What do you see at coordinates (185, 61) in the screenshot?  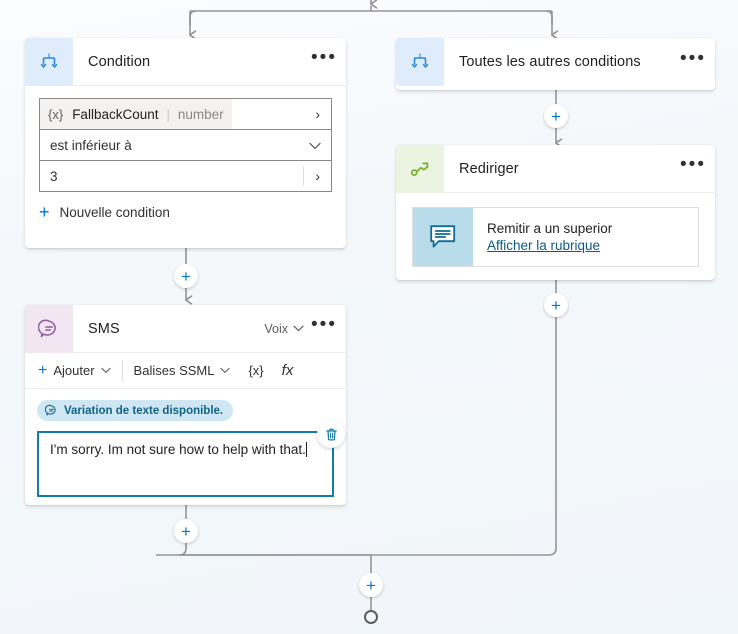 I see `condition-card-header: Condition •••` at bounding box center [185, 61].